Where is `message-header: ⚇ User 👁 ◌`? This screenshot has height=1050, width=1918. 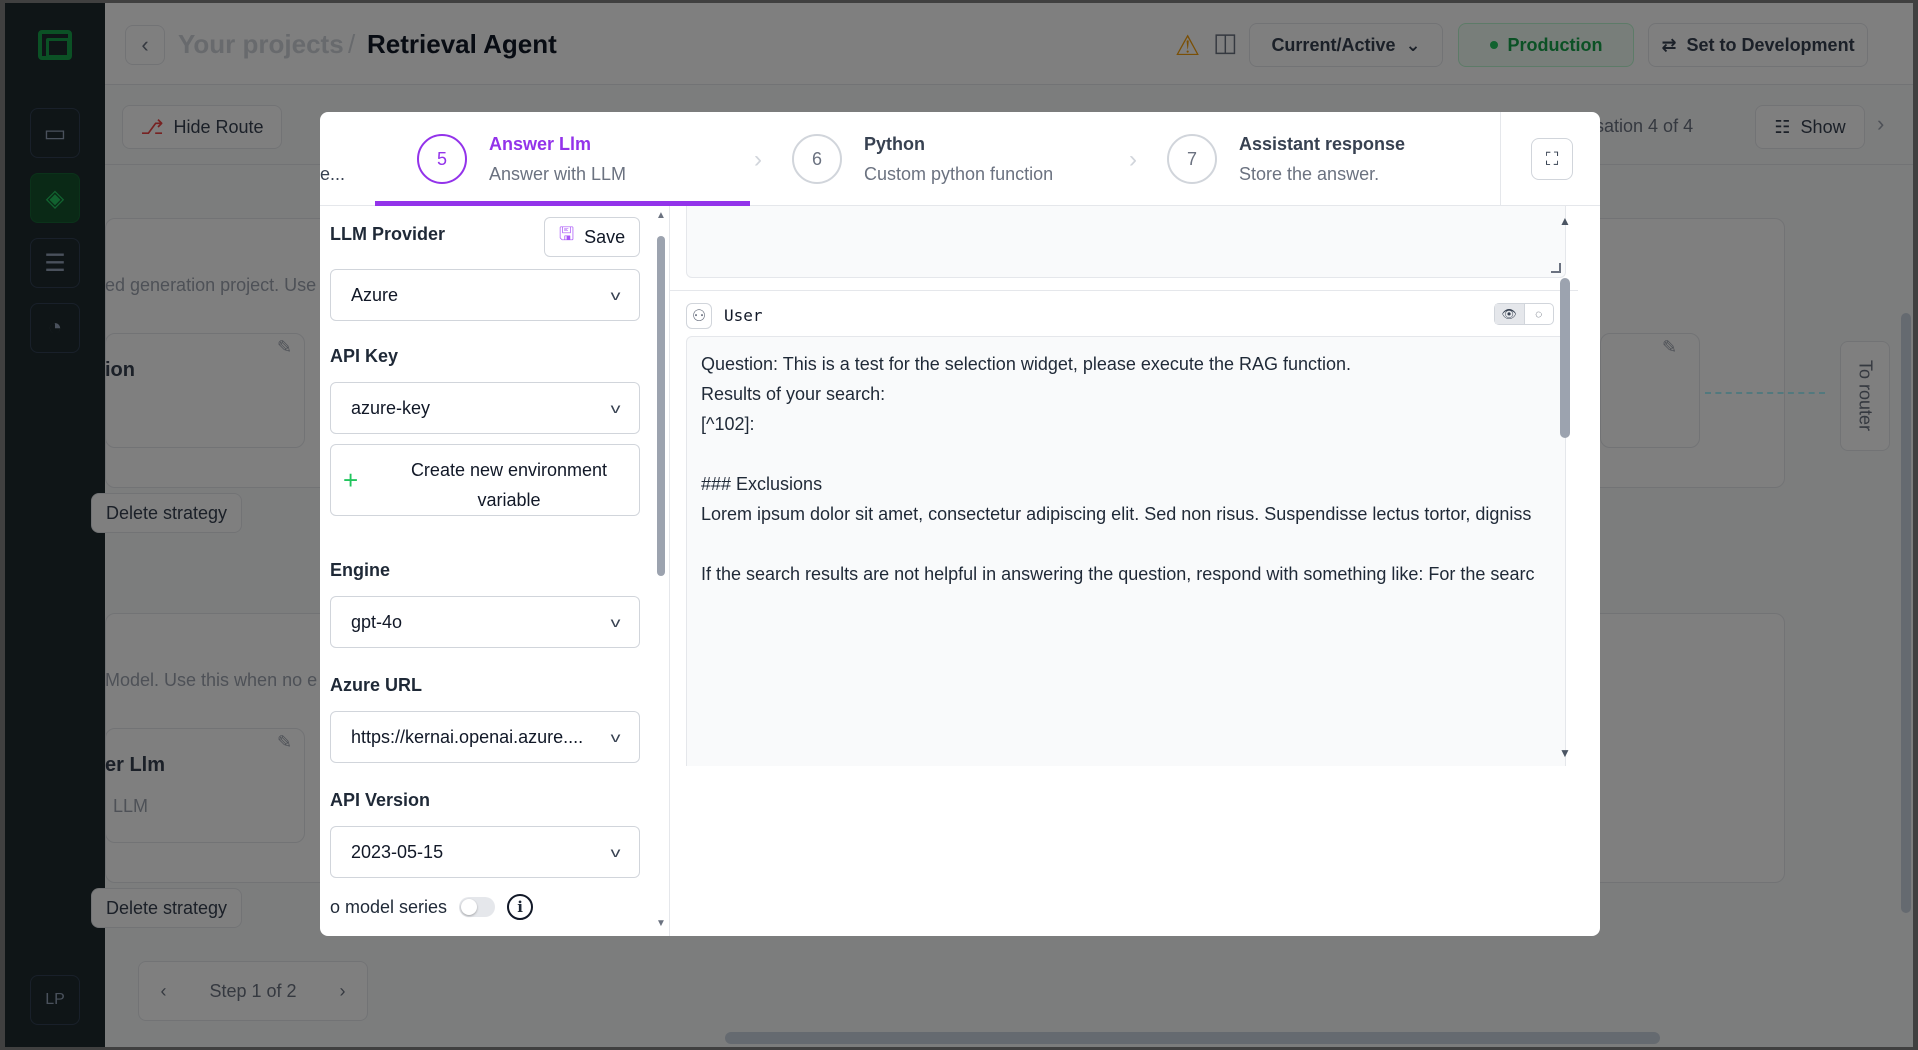 message-header: ⚇ User 👁 ◌ is located at coordinates (1124, 314).